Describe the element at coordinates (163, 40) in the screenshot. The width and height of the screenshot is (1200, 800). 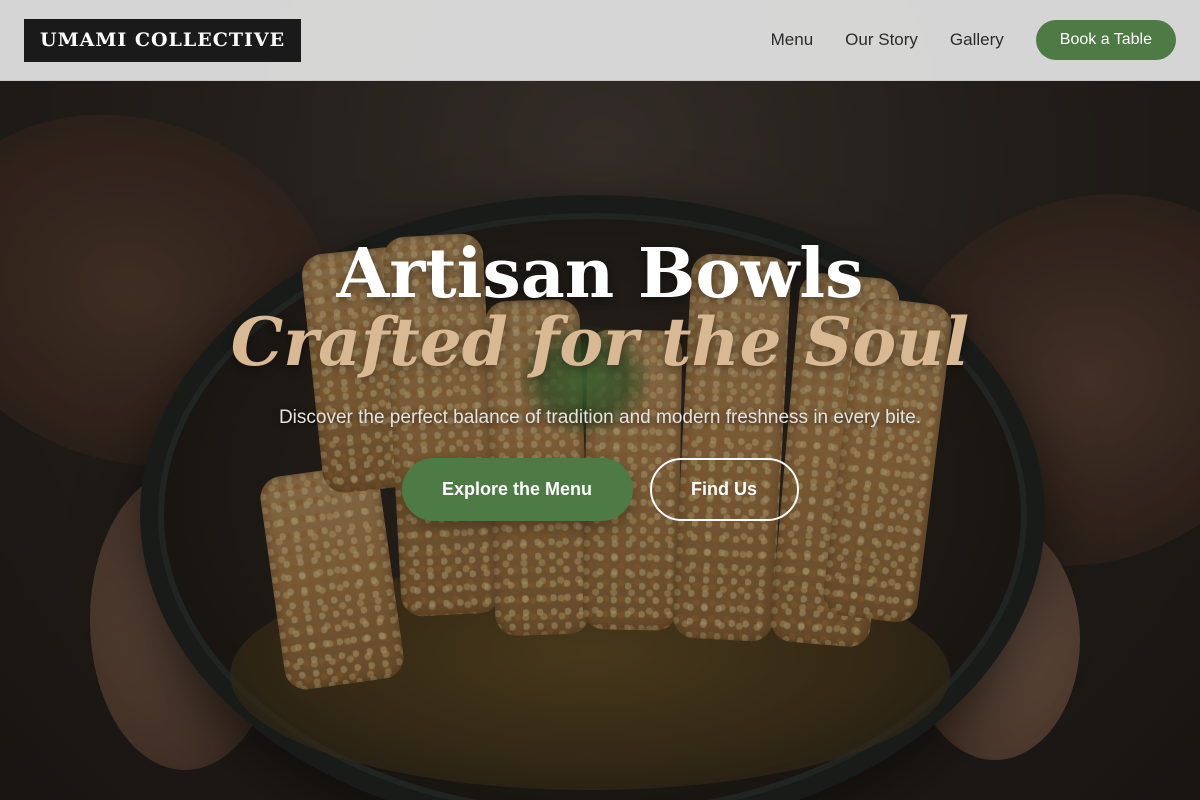
I see `brand-logo: UMAMI COLLECTIVE` at that location.